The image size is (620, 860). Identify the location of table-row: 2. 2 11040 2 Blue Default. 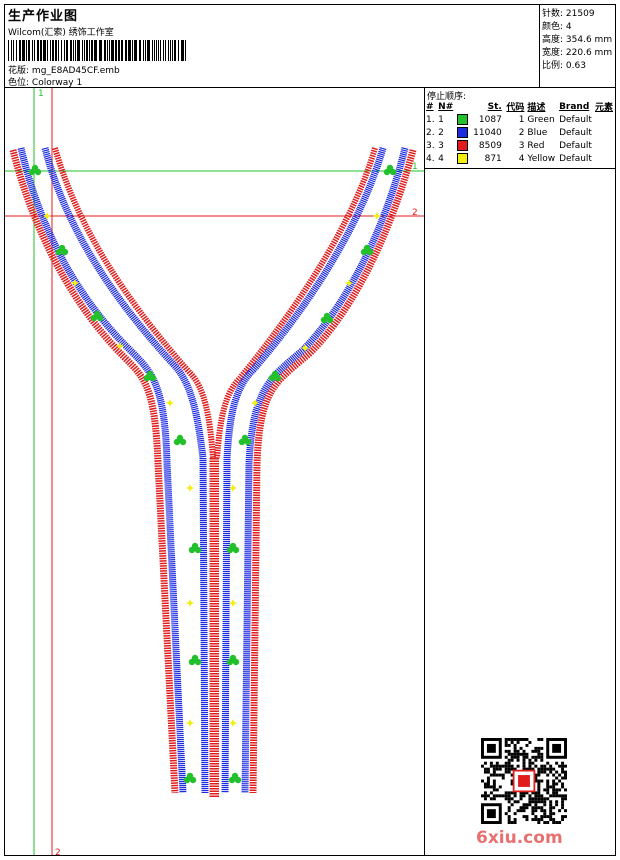
(521, 132).